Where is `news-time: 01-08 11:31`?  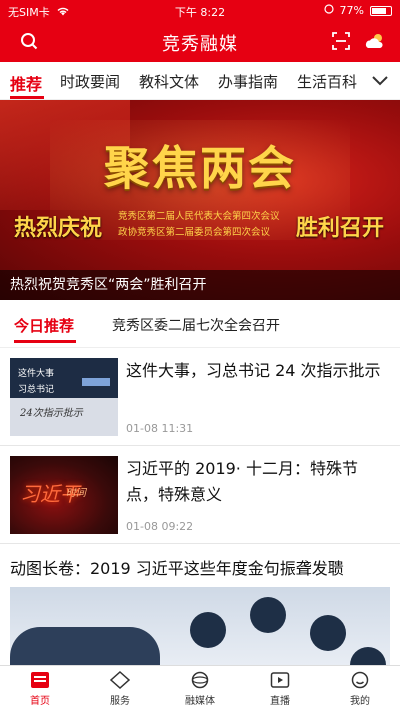 news-time: 01-08 11:31 is located at coordinates (160, 428).